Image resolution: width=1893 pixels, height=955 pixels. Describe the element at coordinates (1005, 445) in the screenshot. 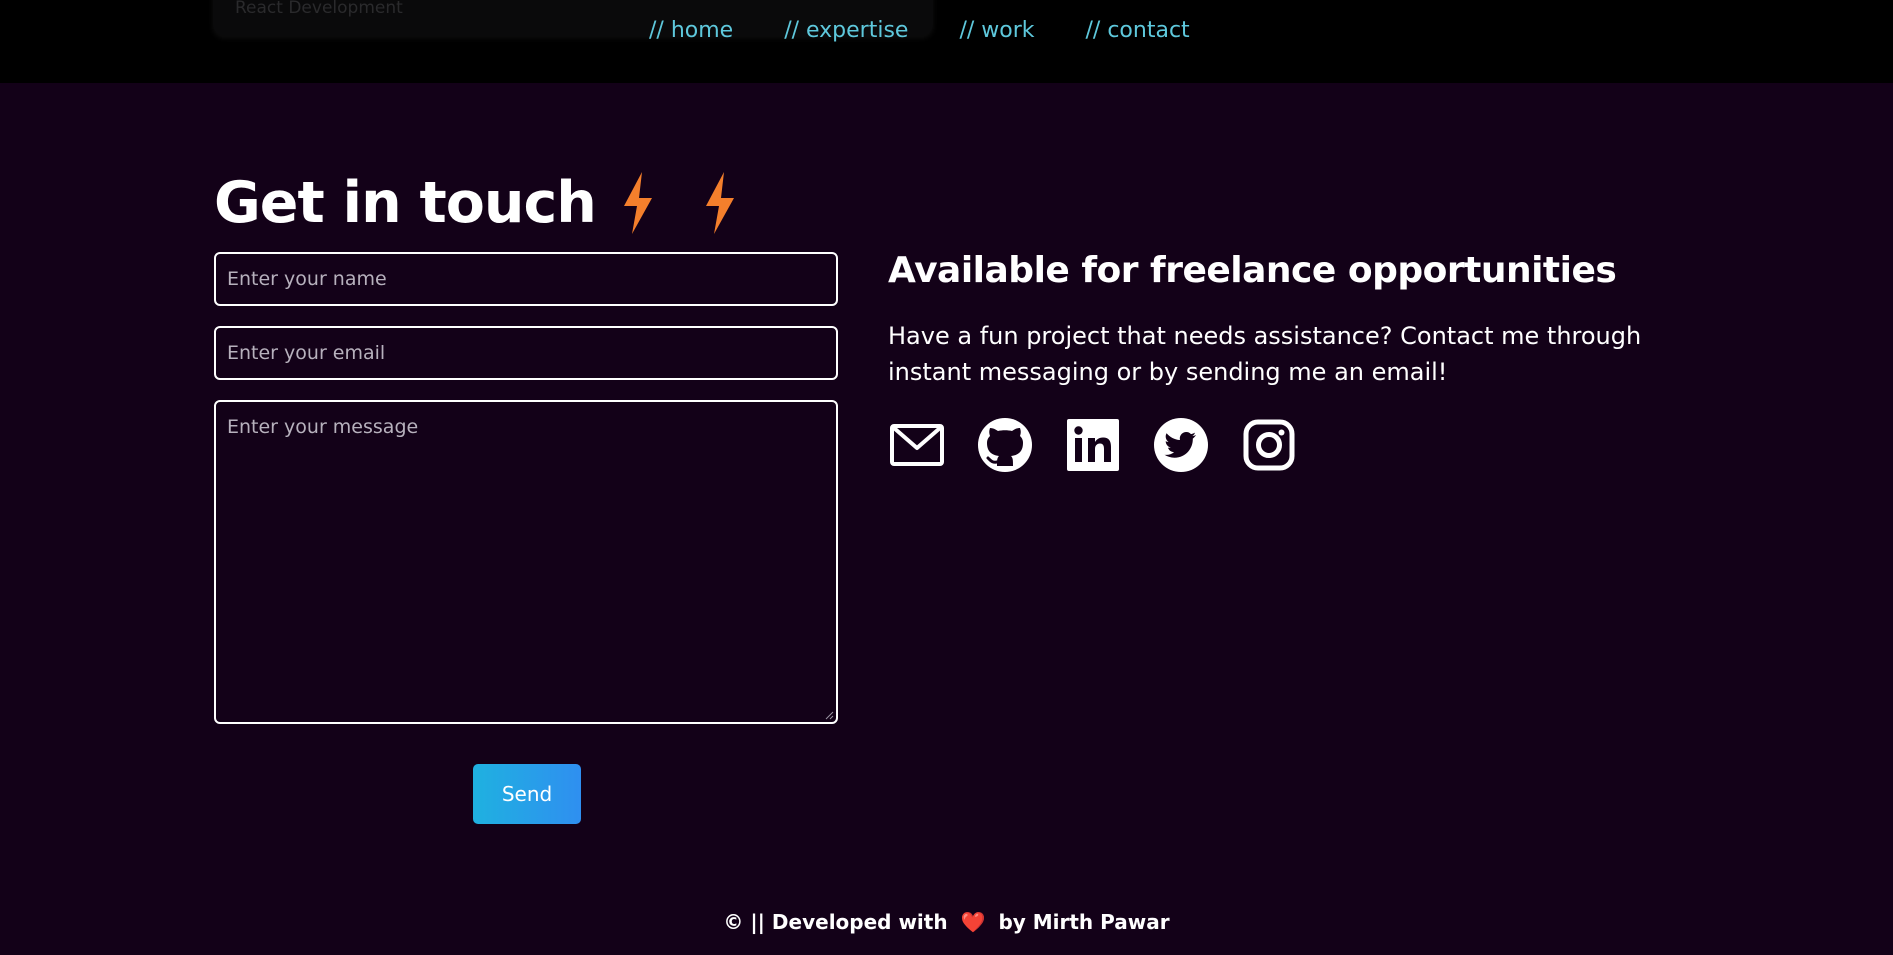

I see `github-icon` at that location.